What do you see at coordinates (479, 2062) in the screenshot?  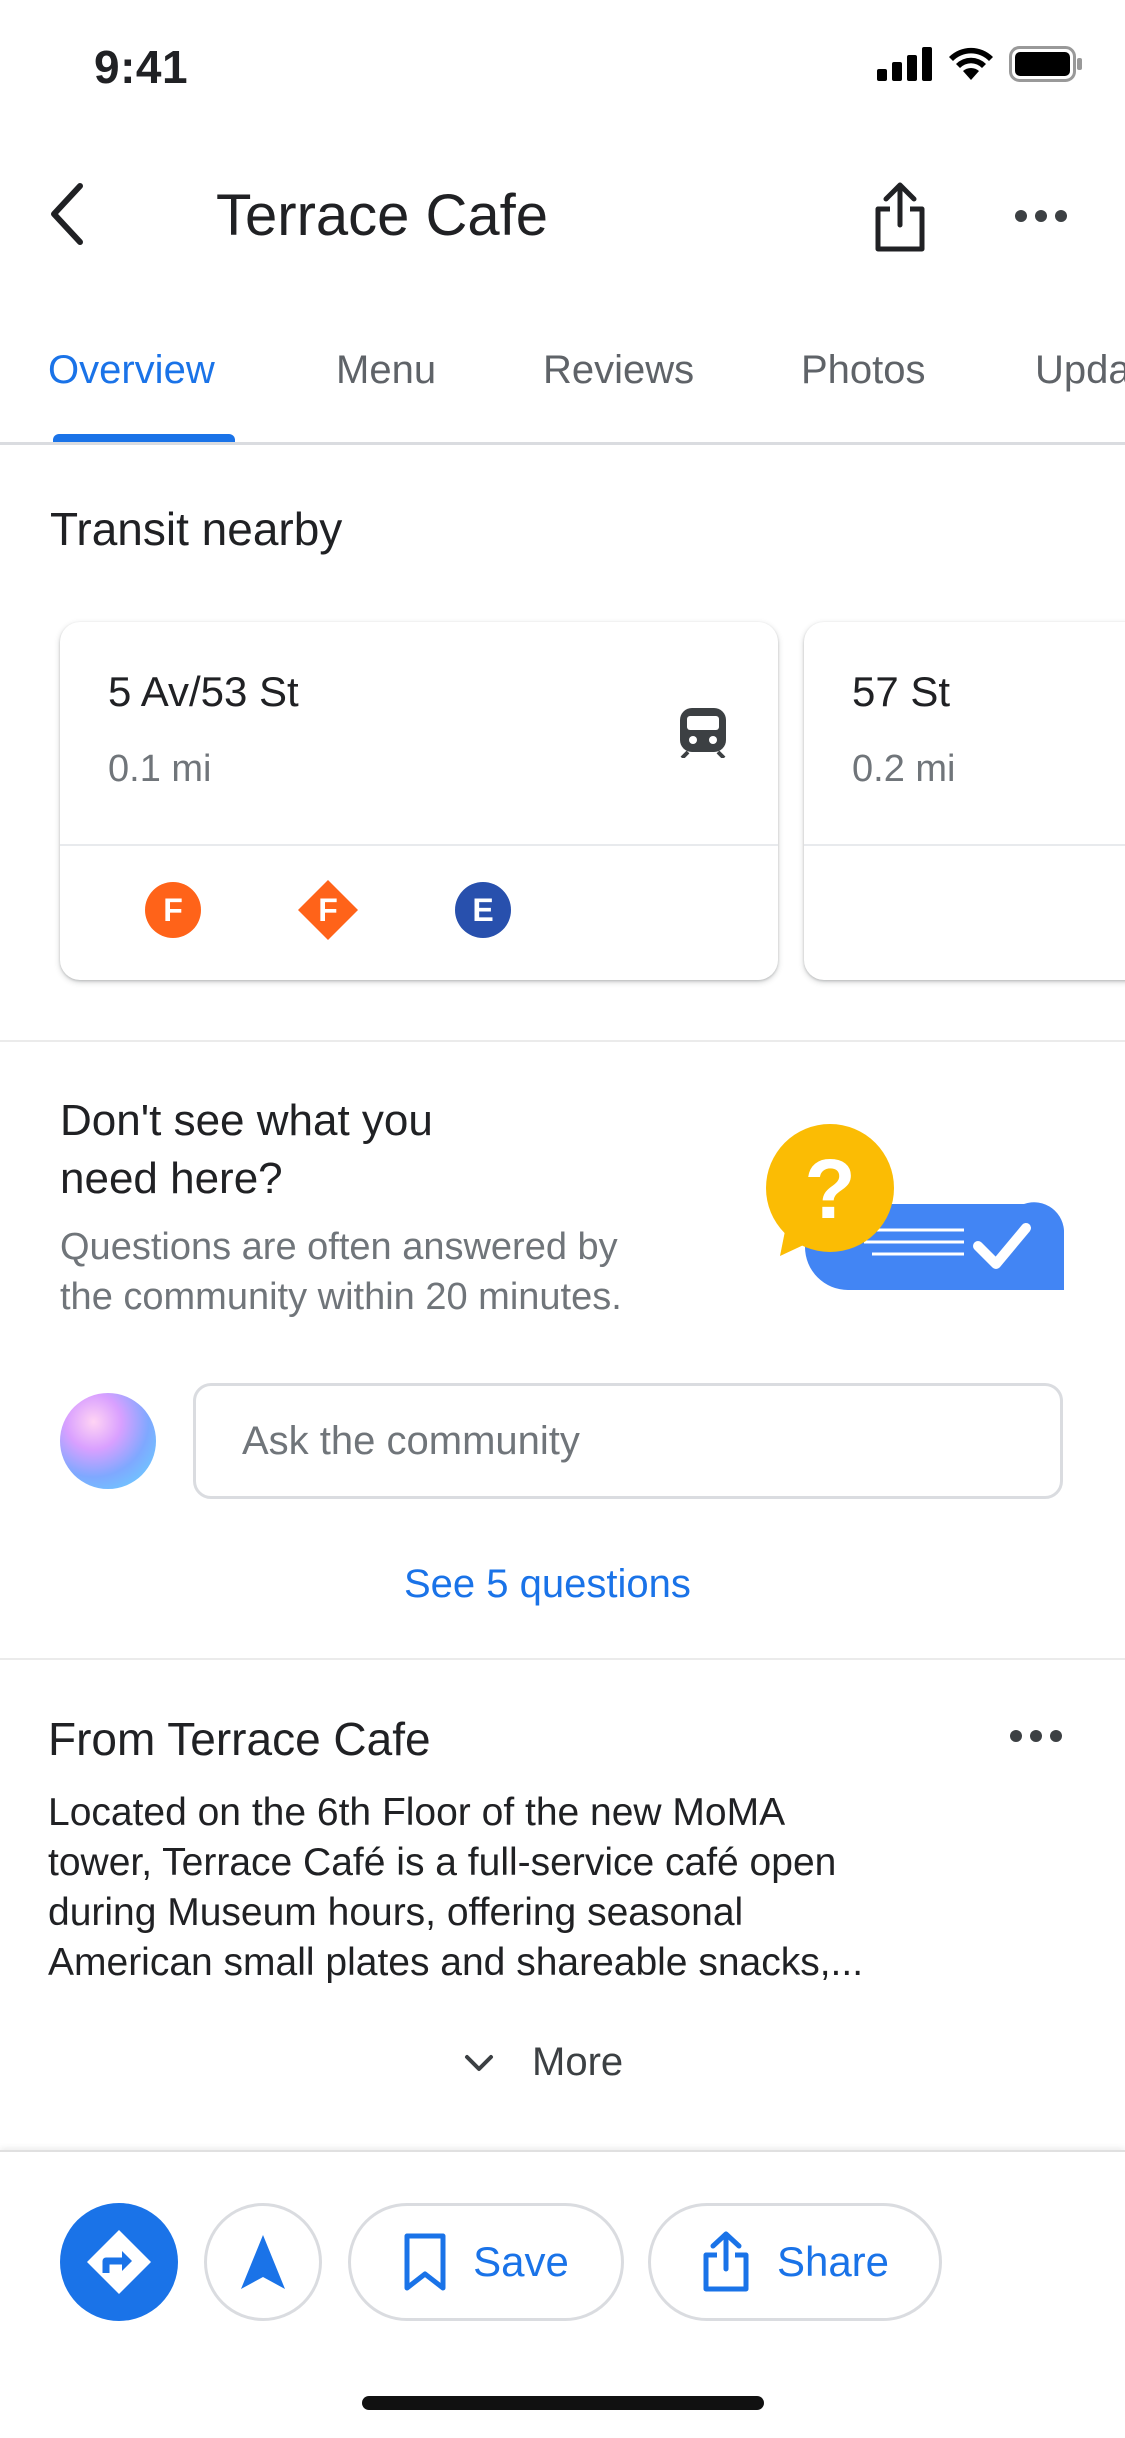 I see `chevron-down-icon` at bounding box center [479, 2062].